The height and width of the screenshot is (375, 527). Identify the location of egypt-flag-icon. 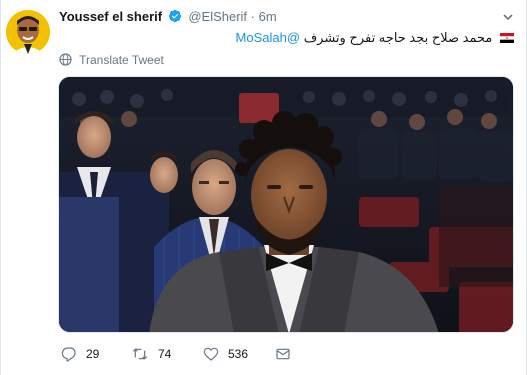
(507, 36).